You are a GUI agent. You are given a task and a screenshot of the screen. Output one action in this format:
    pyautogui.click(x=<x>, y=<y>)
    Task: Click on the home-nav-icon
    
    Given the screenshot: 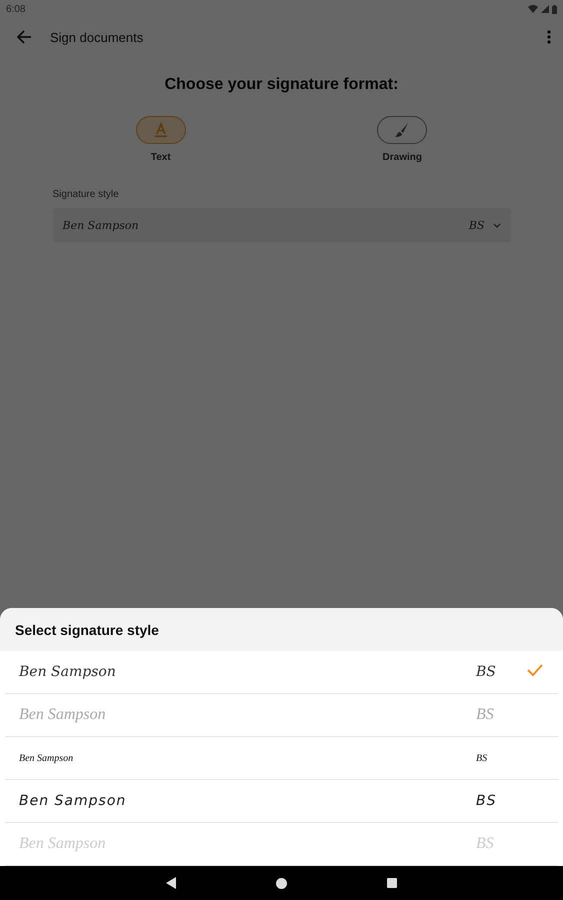 What is the action you would take?
    pyautogui.click(x=281, y=883)
    